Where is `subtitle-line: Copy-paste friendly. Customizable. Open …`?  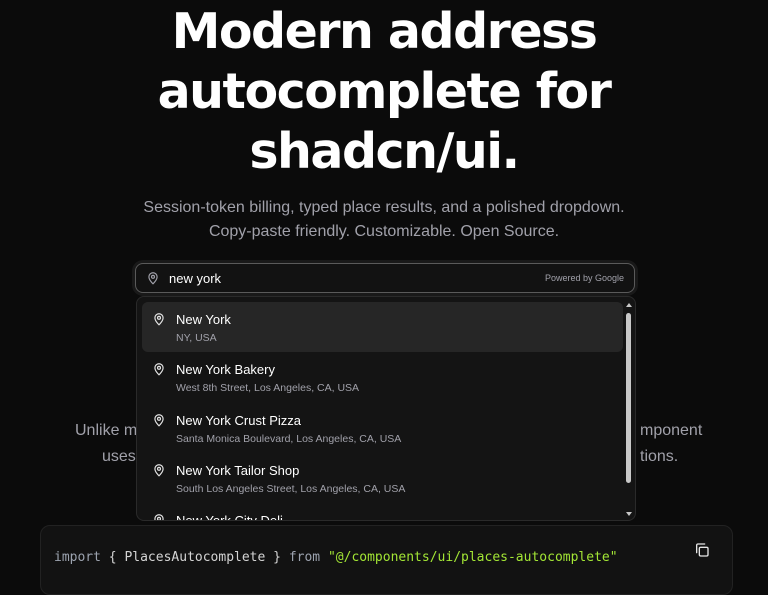
subtitle-line: Copy-paste friendly. Customizable. Open … is located at coordinates (384, 231).